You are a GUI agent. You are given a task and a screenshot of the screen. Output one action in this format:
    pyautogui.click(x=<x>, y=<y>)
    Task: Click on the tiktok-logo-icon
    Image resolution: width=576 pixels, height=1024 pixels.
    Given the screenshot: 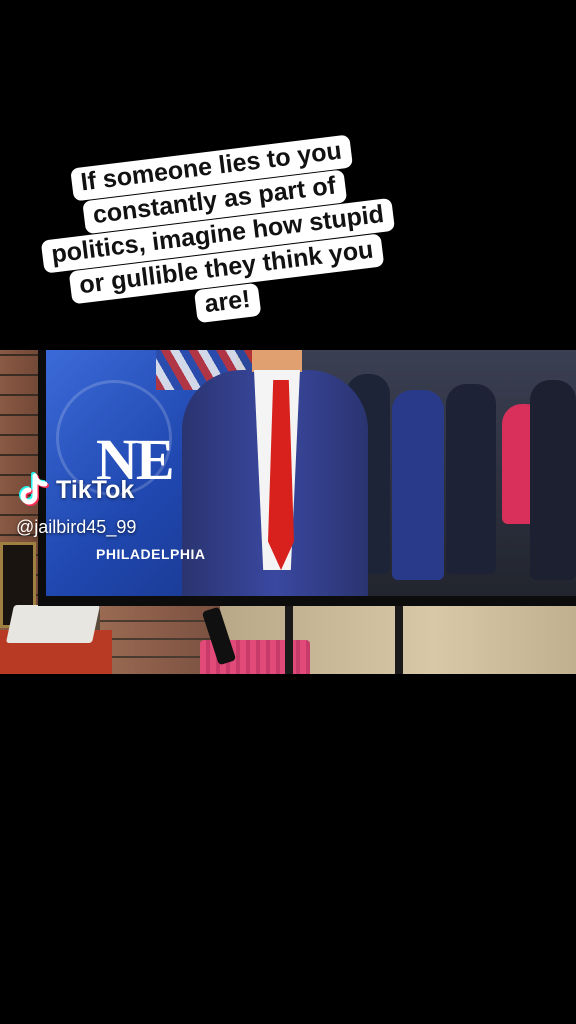 What is the action you would take?
    pyautogui.click(x=34, y=490)
    